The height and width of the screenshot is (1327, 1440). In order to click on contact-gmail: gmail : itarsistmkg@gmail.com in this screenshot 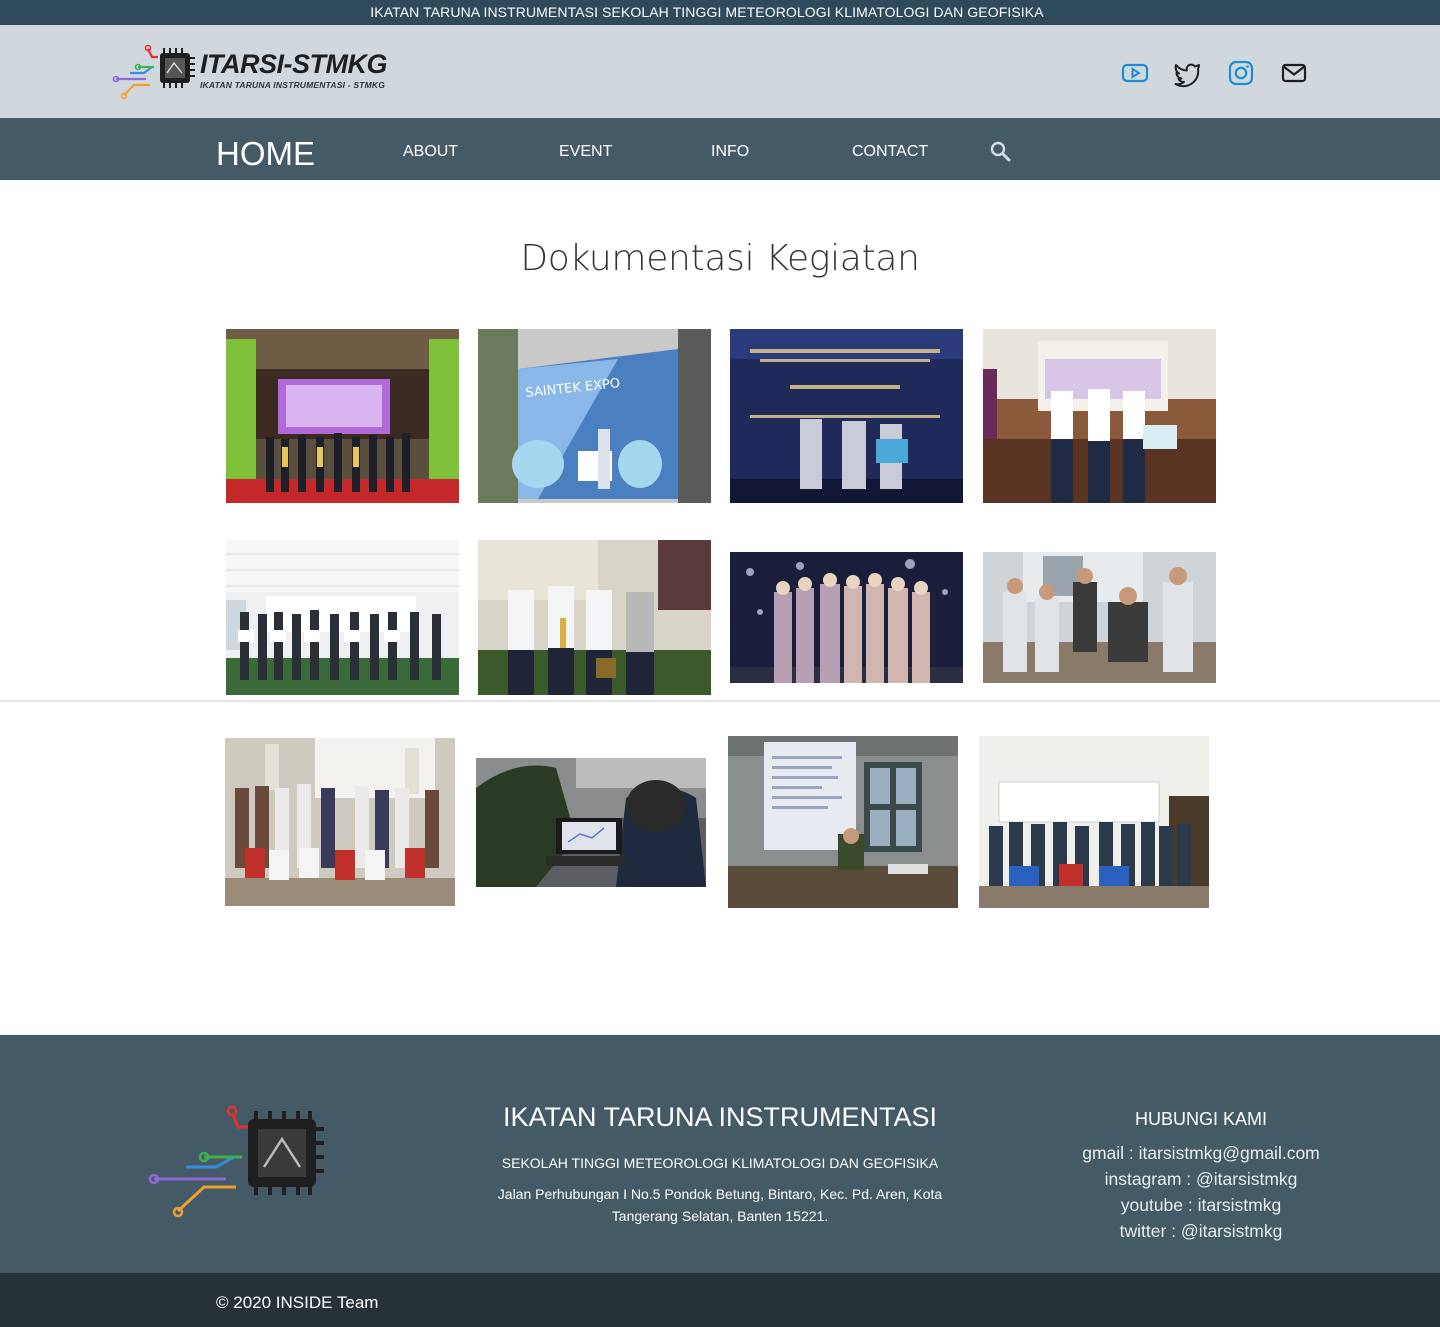, I will do `click(1201, 1153)`.